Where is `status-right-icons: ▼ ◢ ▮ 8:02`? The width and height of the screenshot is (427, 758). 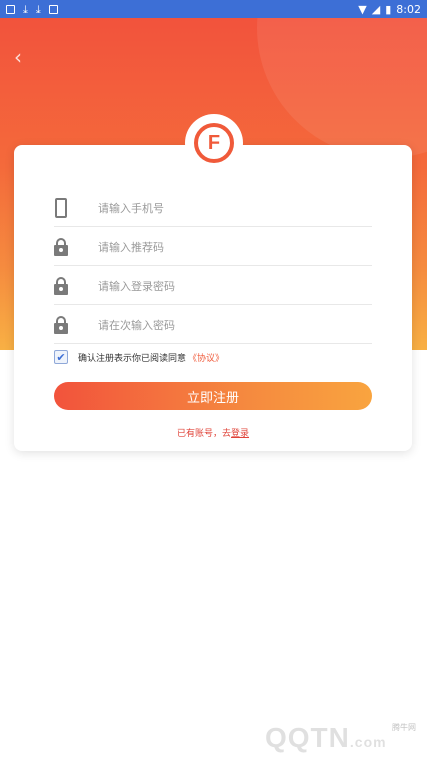
status-right-icons: ▼ ◢ ▮ 8:02 is located at coordinates (389, 9).